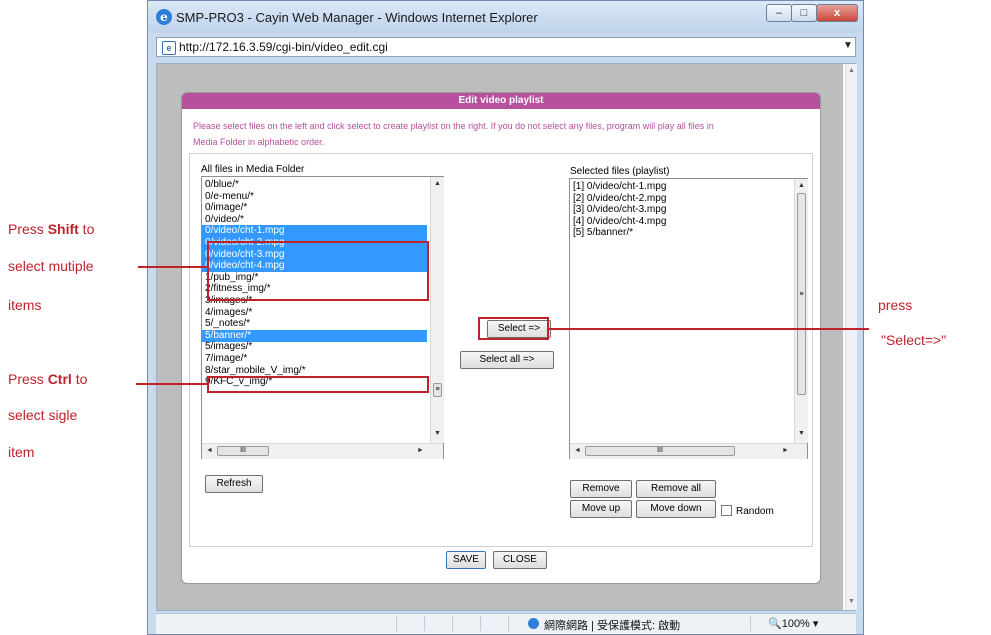  Describe the element at coordinates (895, 305) in the screenshot. I see `select-note-line-1: press` at that location.